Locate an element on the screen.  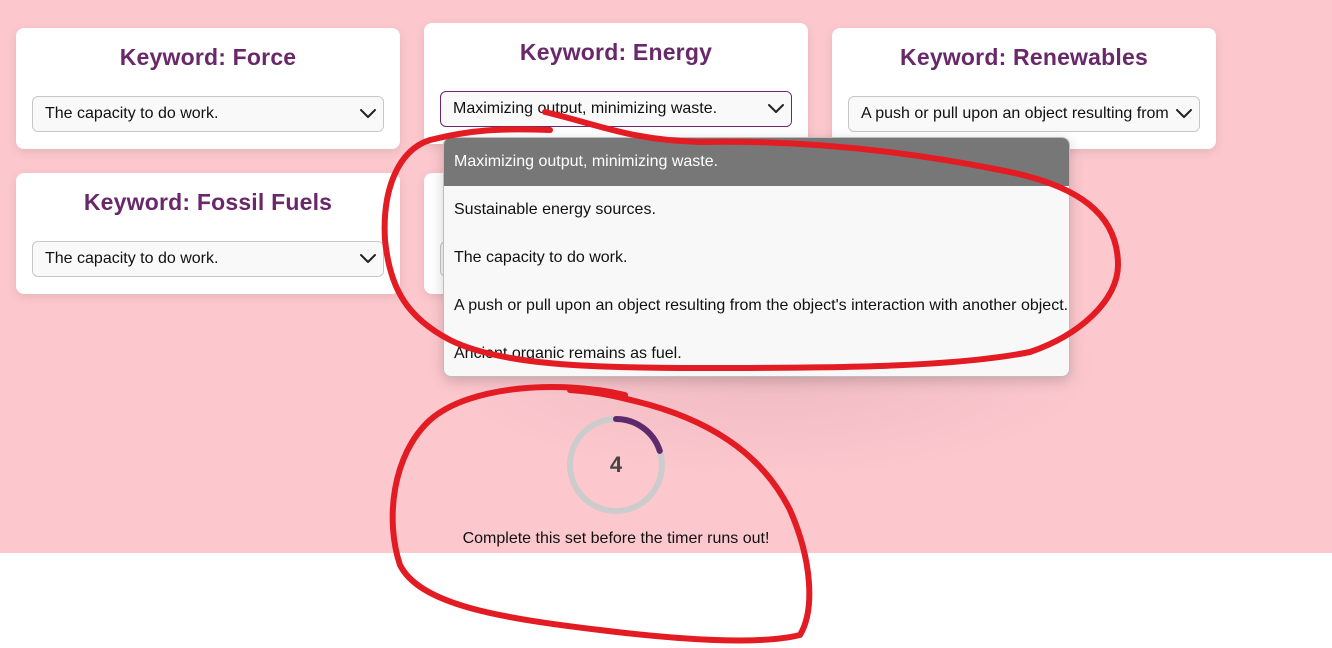
definition-select-force: The capacity to do work. is located at coordinates (208, 114).